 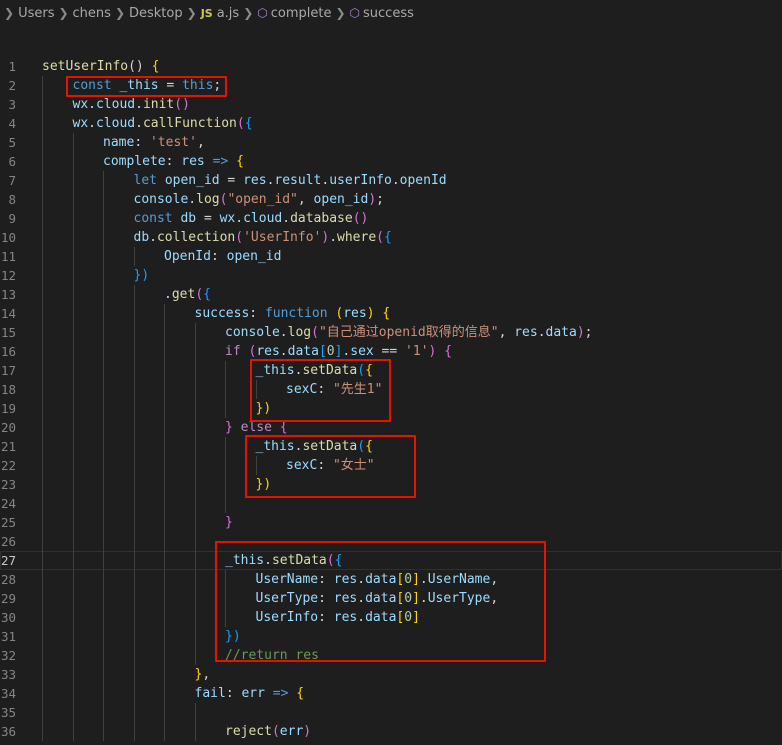 What do you see at coordinates (220, 161) in the screenshot?
I see `code-token: =>` at bounding box center [220, 161].